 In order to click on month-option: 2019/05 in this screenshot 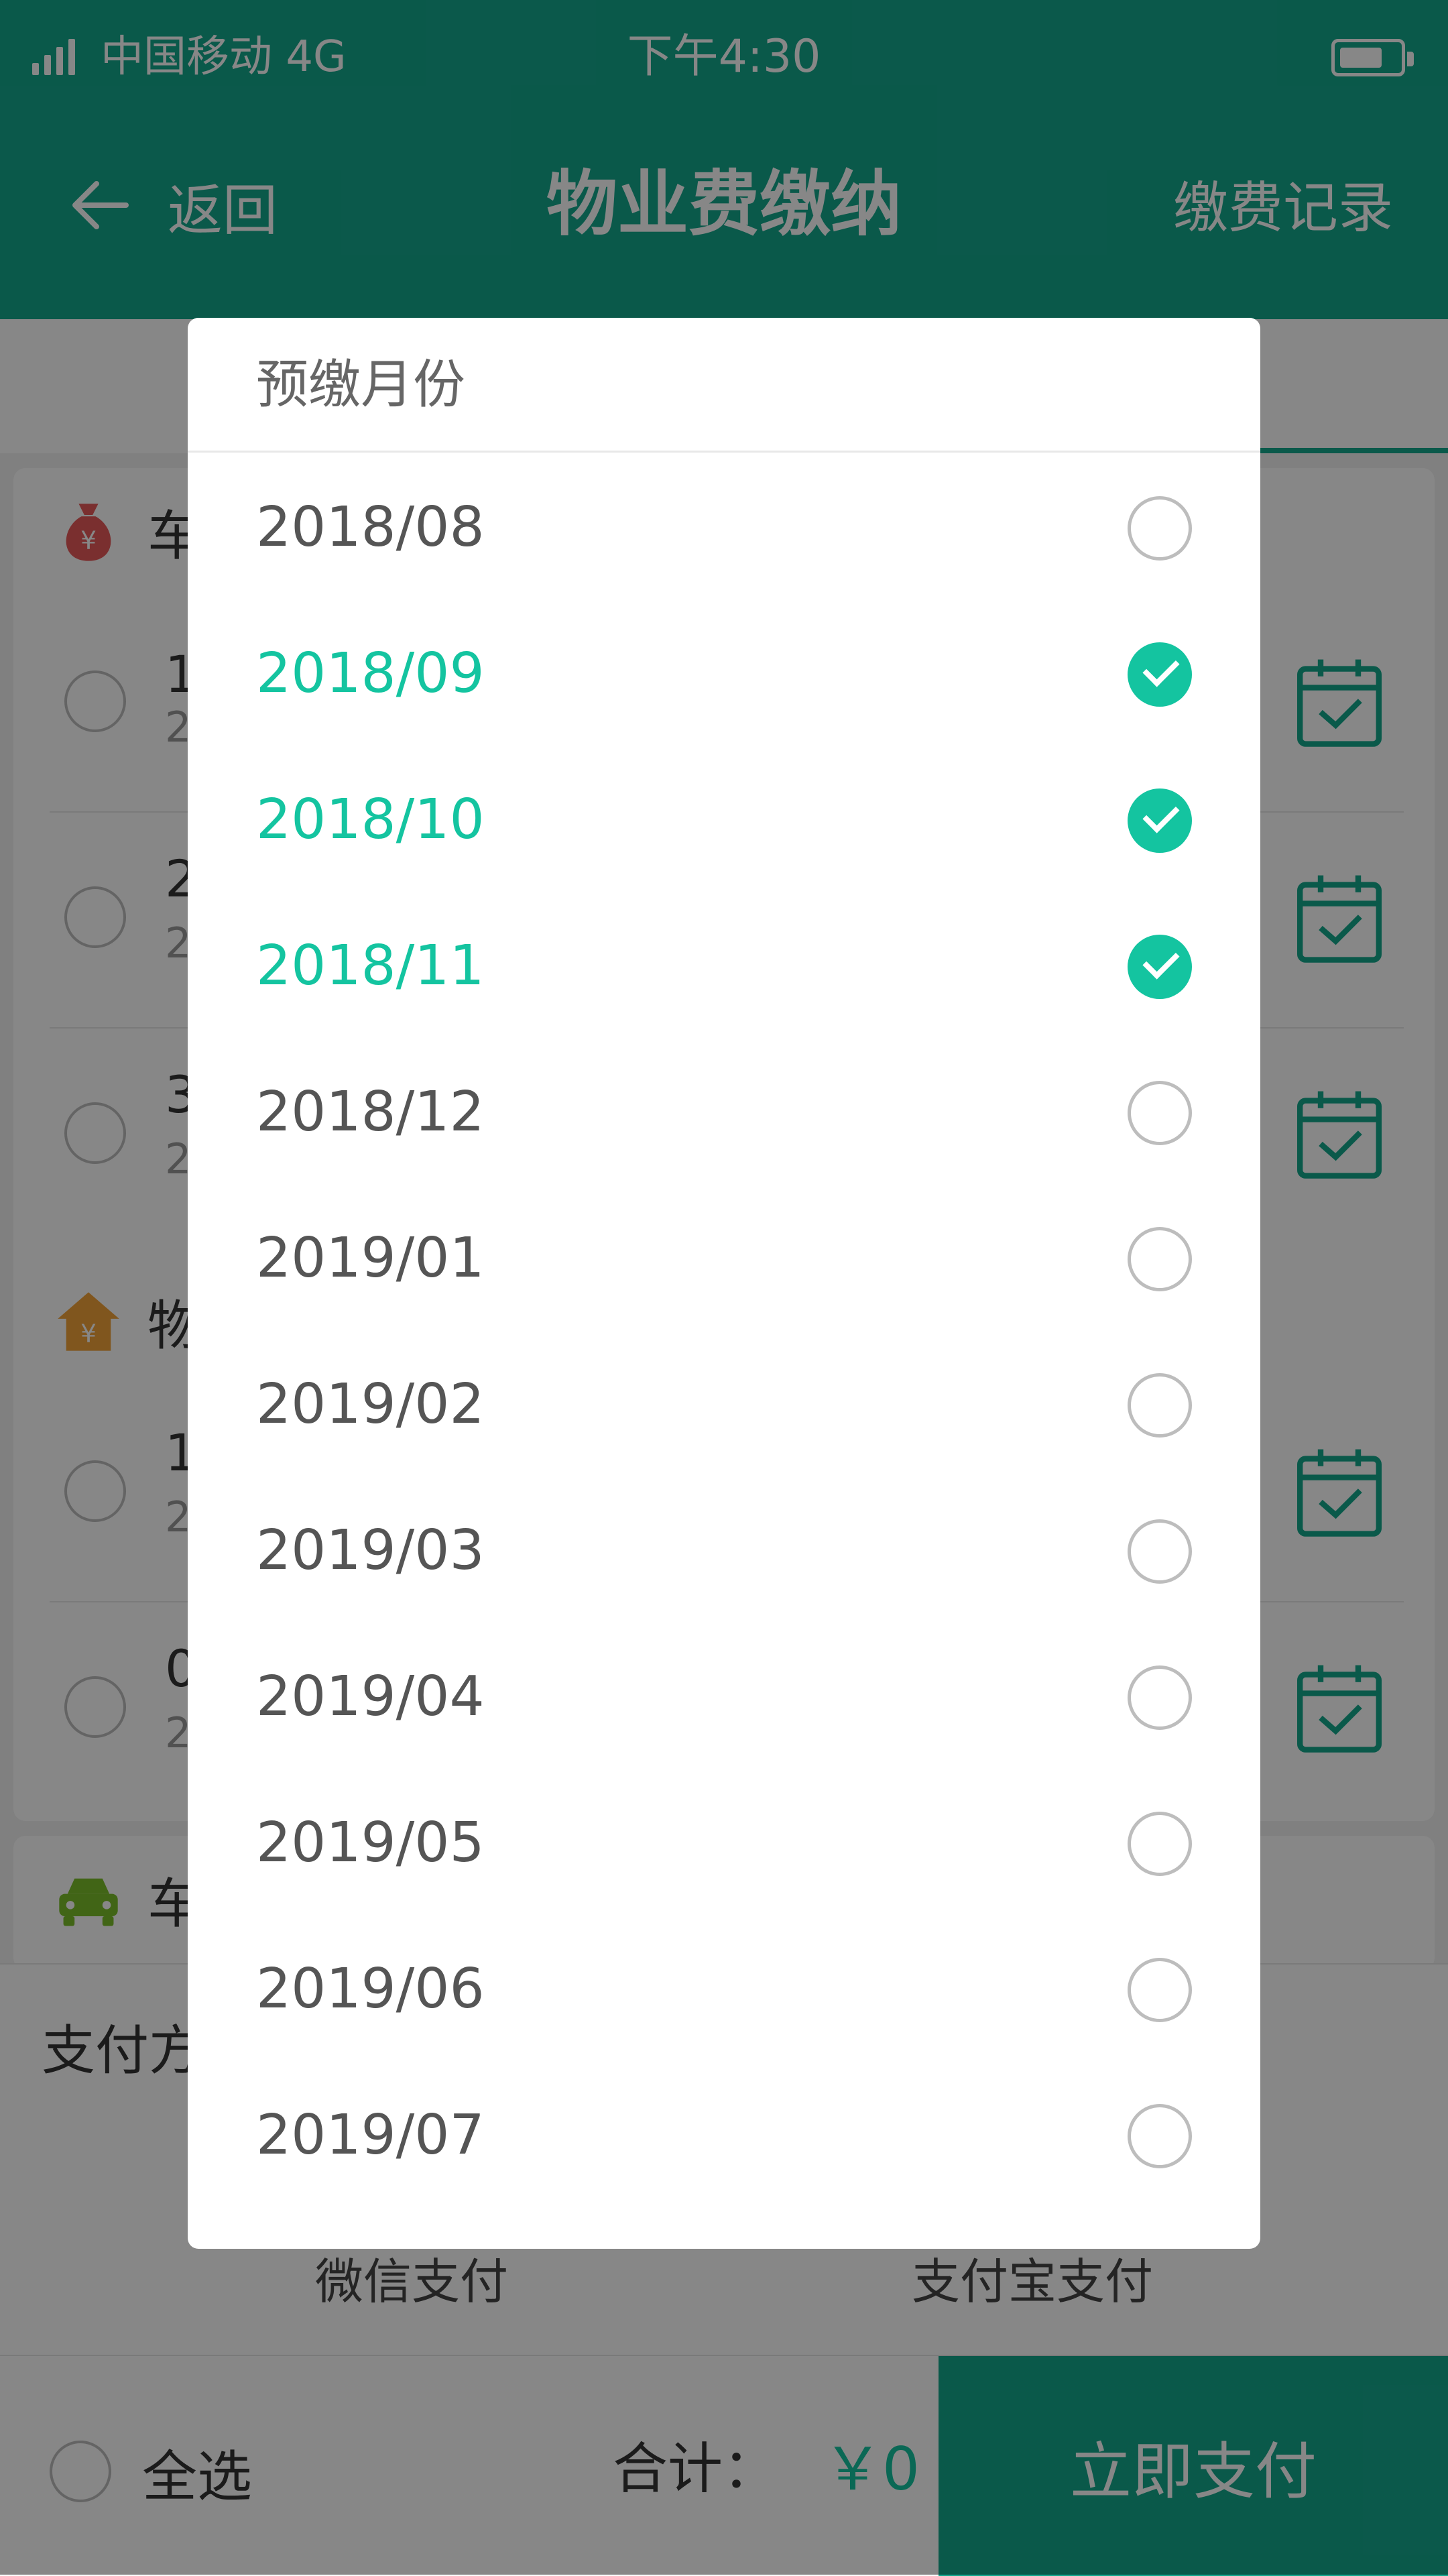, I will do `click(724, 1843)`.